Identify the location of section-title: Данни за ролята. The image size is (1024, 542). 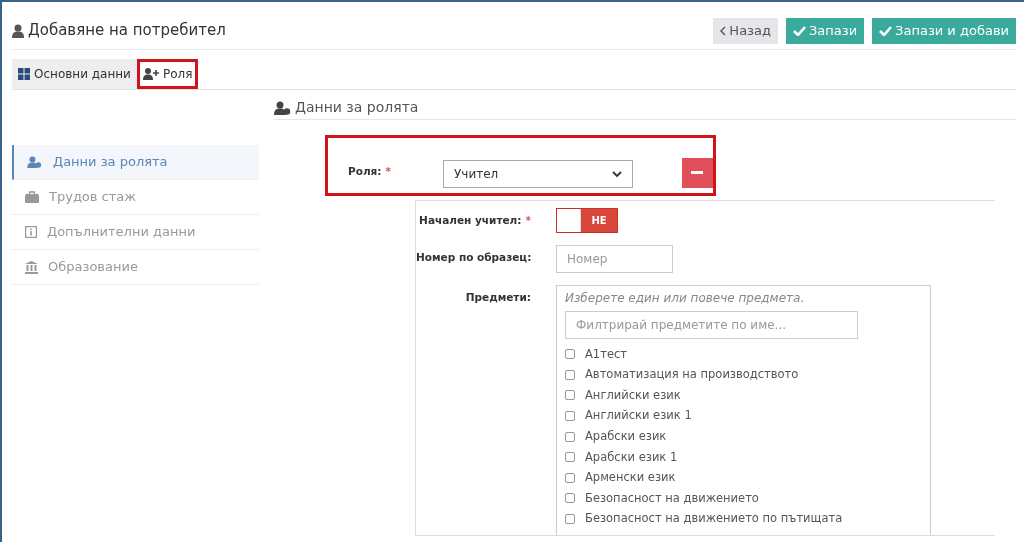
(357, 107).